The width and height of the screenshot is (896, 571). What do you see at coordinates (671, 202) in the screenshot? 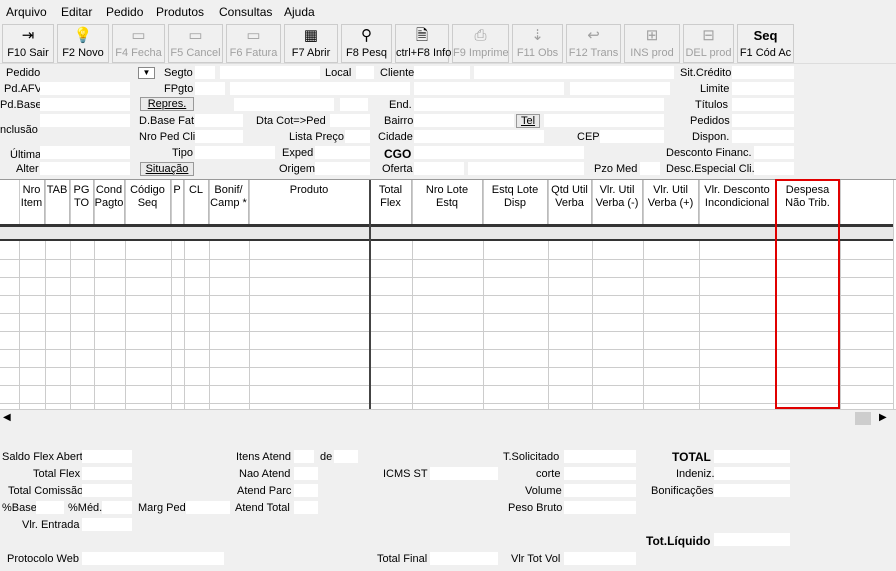
I see `col-vlr-util-verba-plus: Vlr. Util Verba (+)` at bounding box center [671, 202].